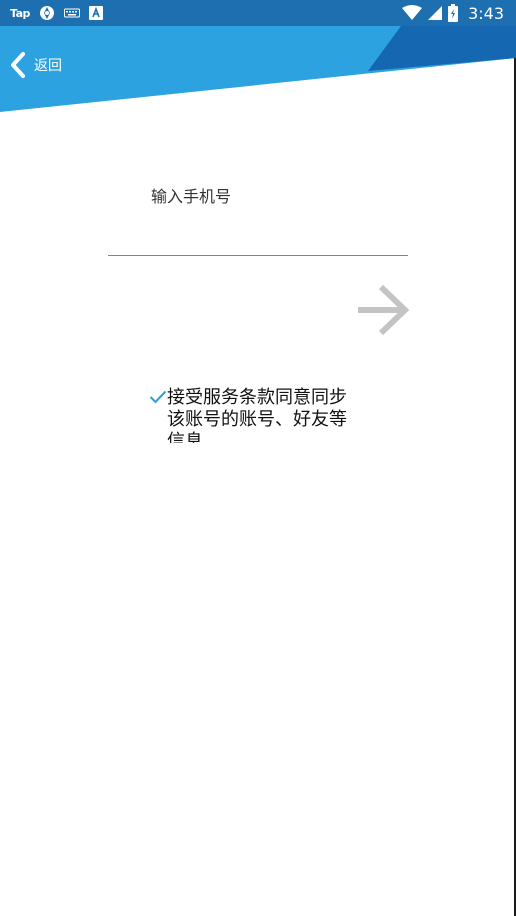  I want to click on phone-label: 输入手机号, so click(191, 196).